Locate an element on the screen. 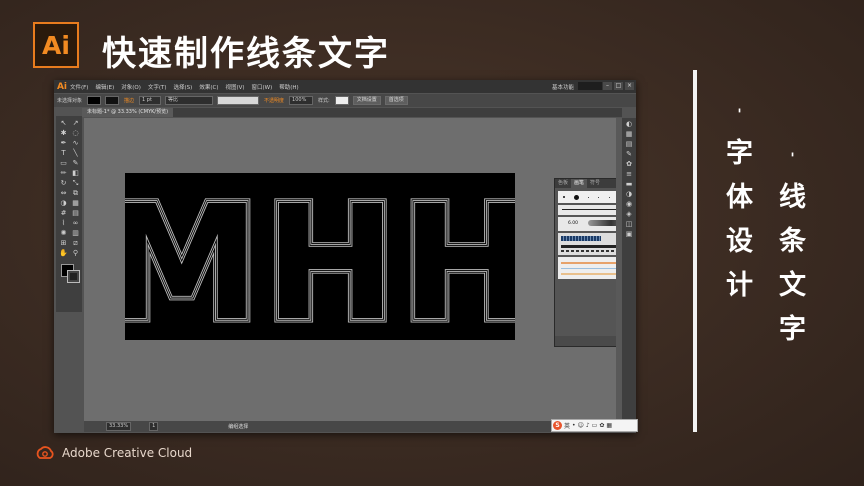 This screenshot has width=864, height=486. color-panel-icon: ◐ is located at coordinates (629, 124).